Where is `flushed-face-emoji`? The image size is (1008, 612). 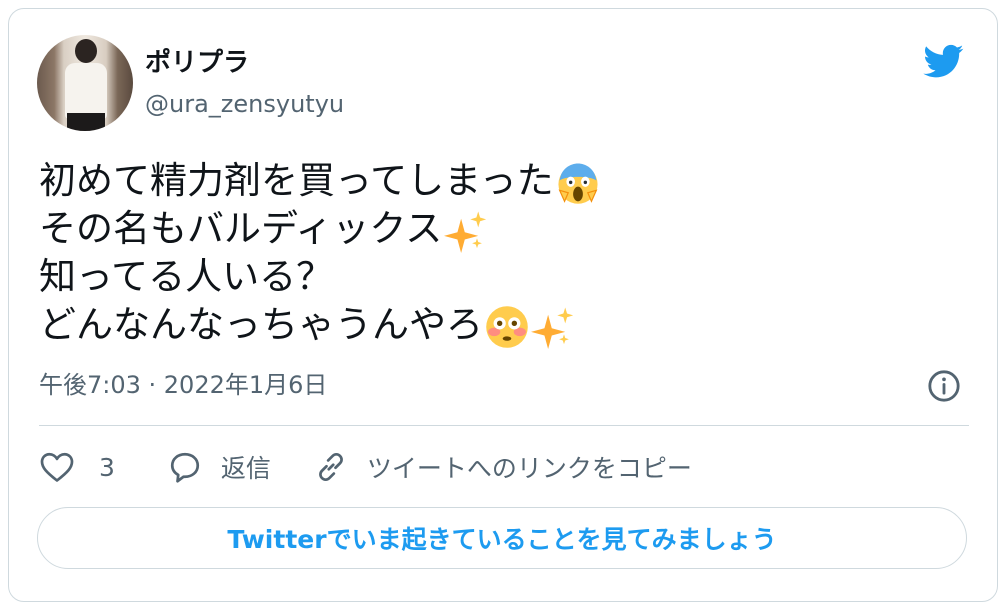 flushed-face-emoji is located at coordinates (507, 326).